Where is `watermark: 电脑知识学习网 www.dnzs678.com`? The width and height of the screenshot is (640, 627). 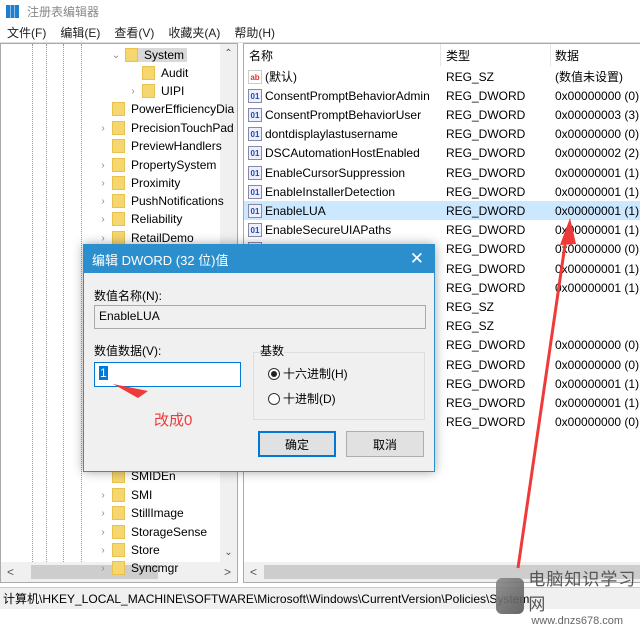 watermark: 电脑知识学习网 www.dnzs678.com is located at coordinates (568, 596).